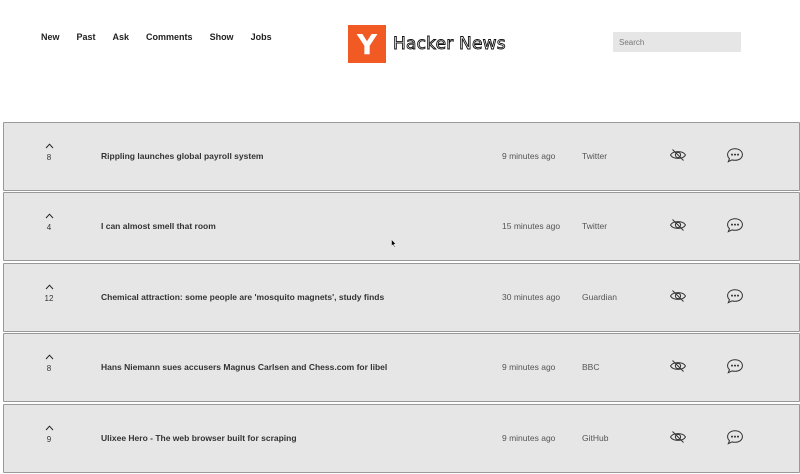  What do you see at coordinates (49, 298) in the screenshot?
I see `vote-count: 12` at bounding box center [49, 298].